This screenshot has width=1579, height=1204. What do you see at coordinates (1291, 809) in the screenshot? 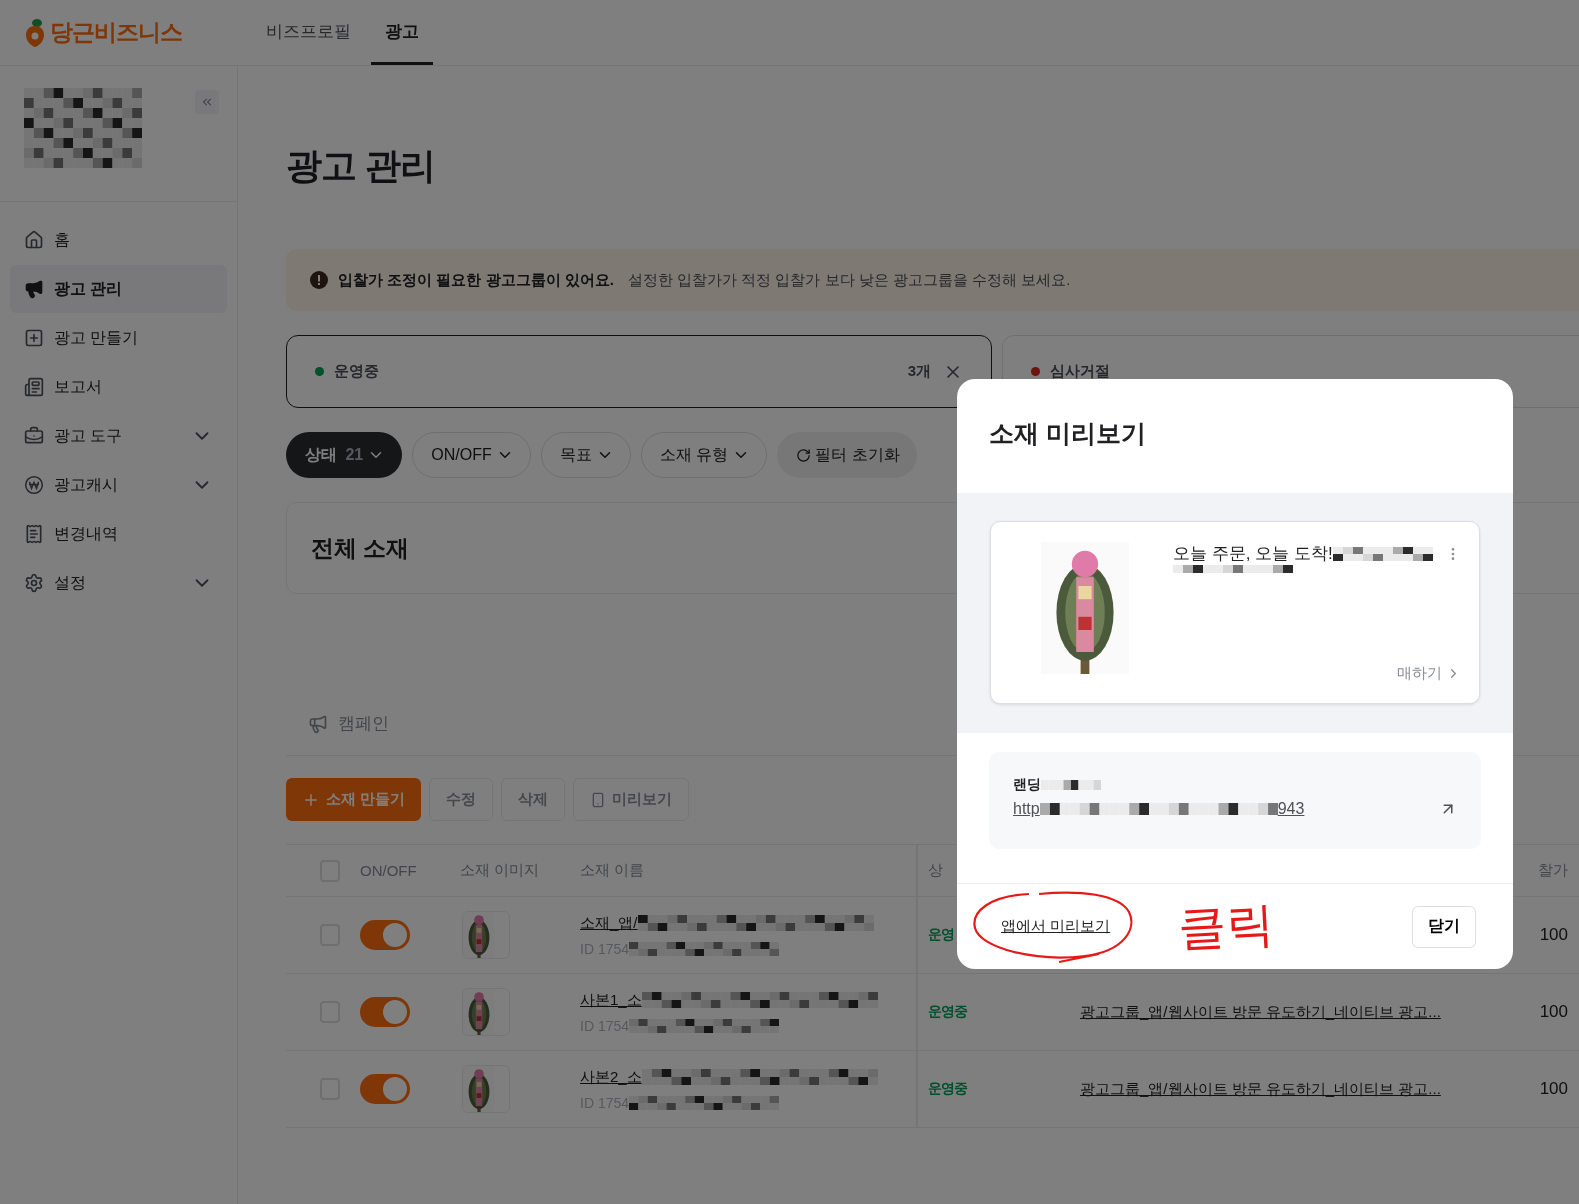
I see `url-end: 943` at bounding box center [1291, 809].